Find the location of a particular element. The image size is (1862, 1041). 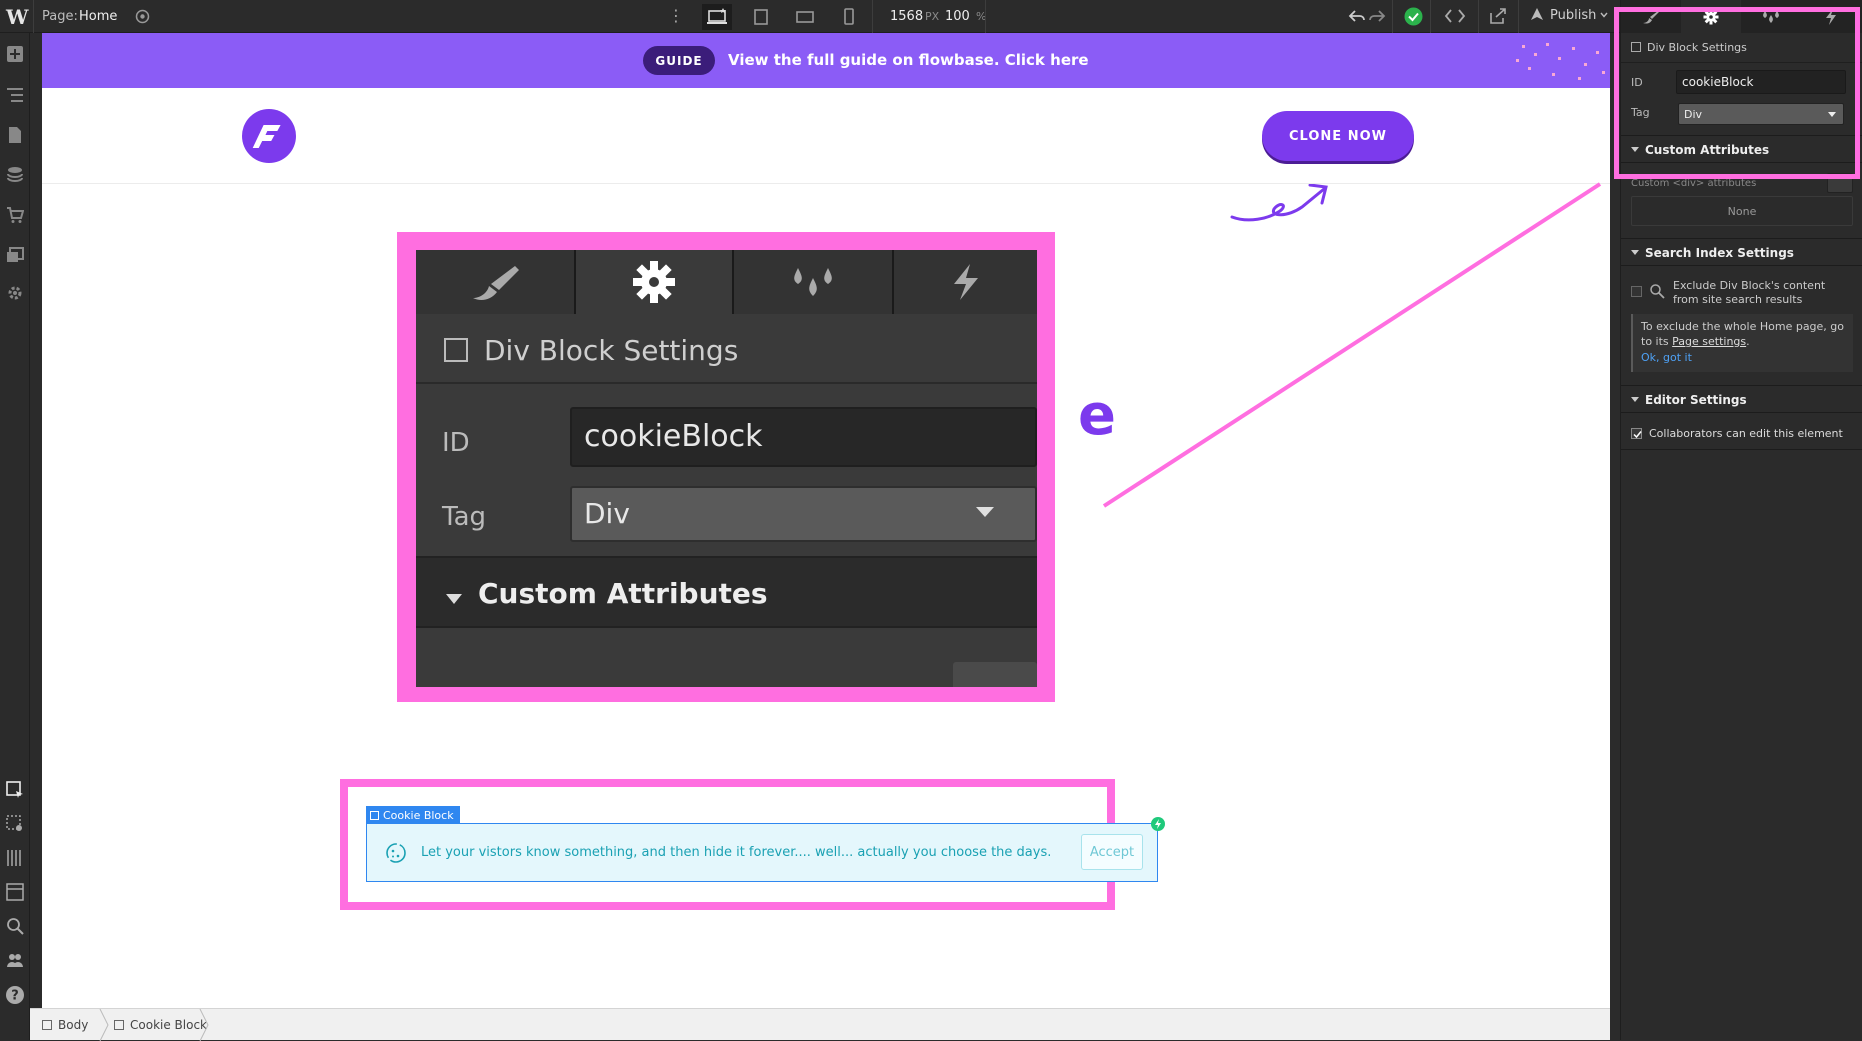

breadcrumb-body: Body is located at coordinates (65, 1025).